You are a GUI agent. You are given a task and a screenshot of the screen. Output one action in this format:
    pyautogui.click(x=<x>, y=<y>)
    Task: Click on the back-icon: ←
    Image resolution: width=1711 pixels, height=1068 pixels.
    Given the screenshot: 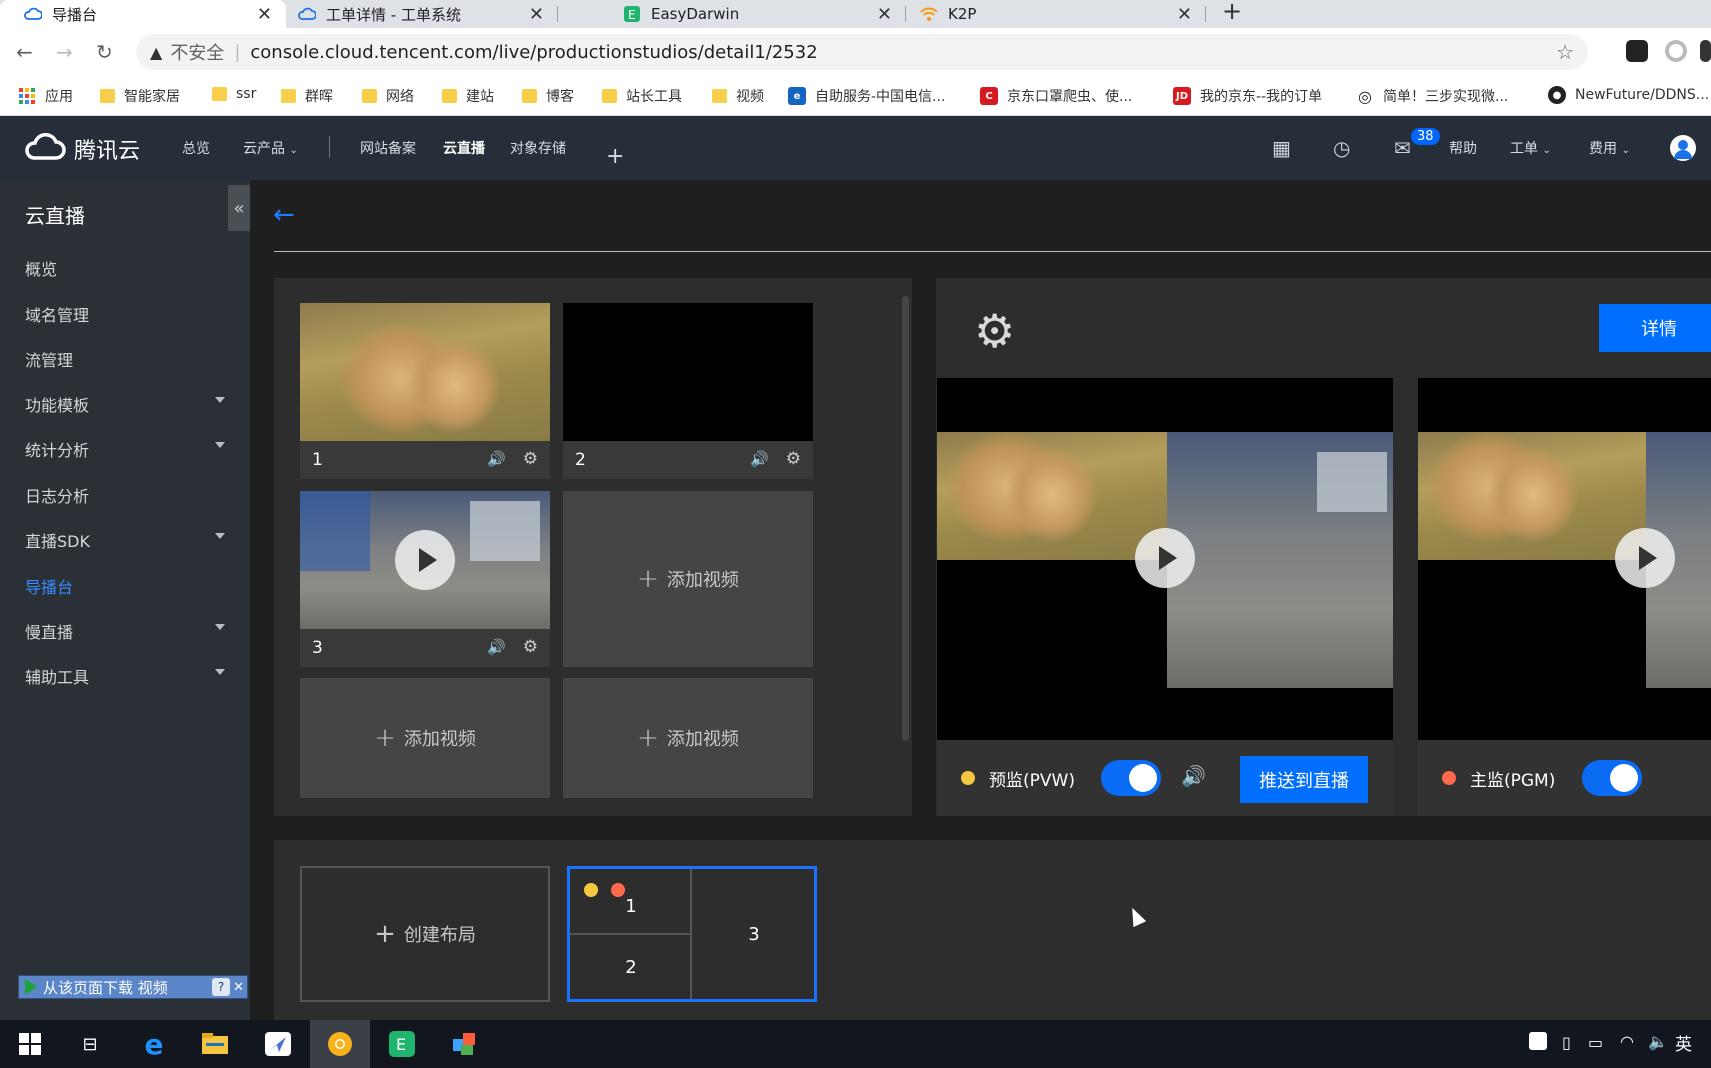 What is the action you would take?
    pyautogui.click(x=24, y=52)
    